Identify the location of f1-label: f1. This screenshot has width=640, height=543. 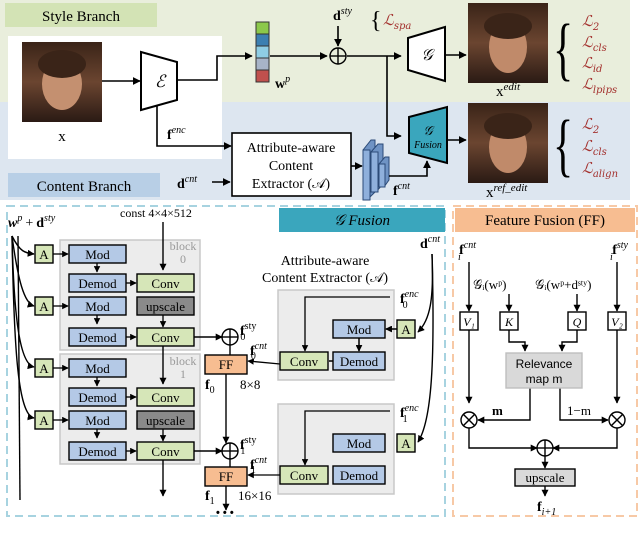
(210, 498).